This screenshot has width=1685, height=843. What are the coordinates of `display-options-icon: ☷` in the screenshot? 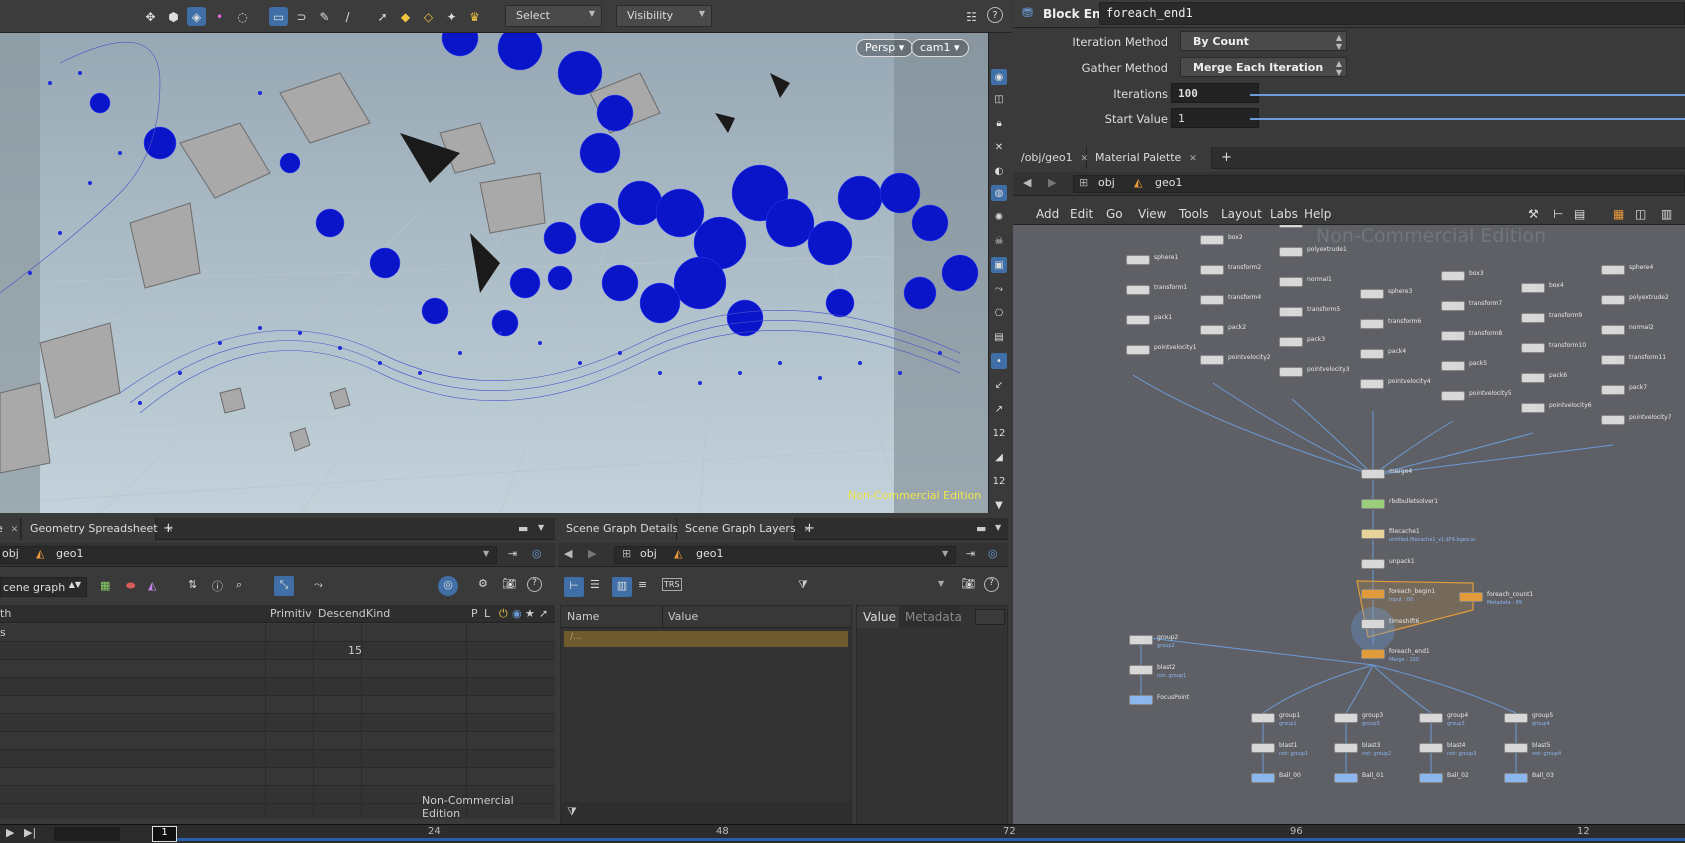 It's located at (971, 16).